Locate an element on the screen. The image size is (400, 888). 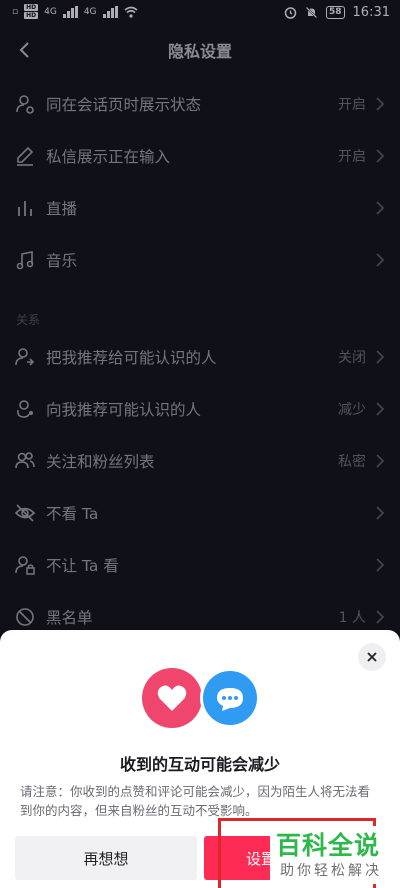
watermark-title: 百科全说 is located at coordinates (328, 845).